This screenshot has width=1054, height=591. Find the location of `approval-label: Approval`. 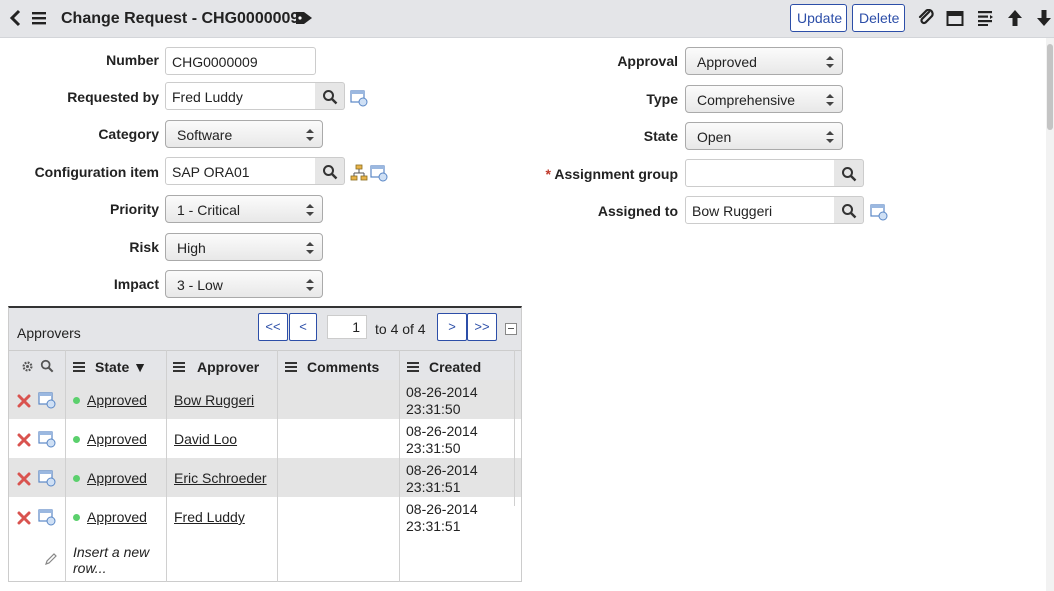

approval-label: Approval is located at coordinates (647, 61).